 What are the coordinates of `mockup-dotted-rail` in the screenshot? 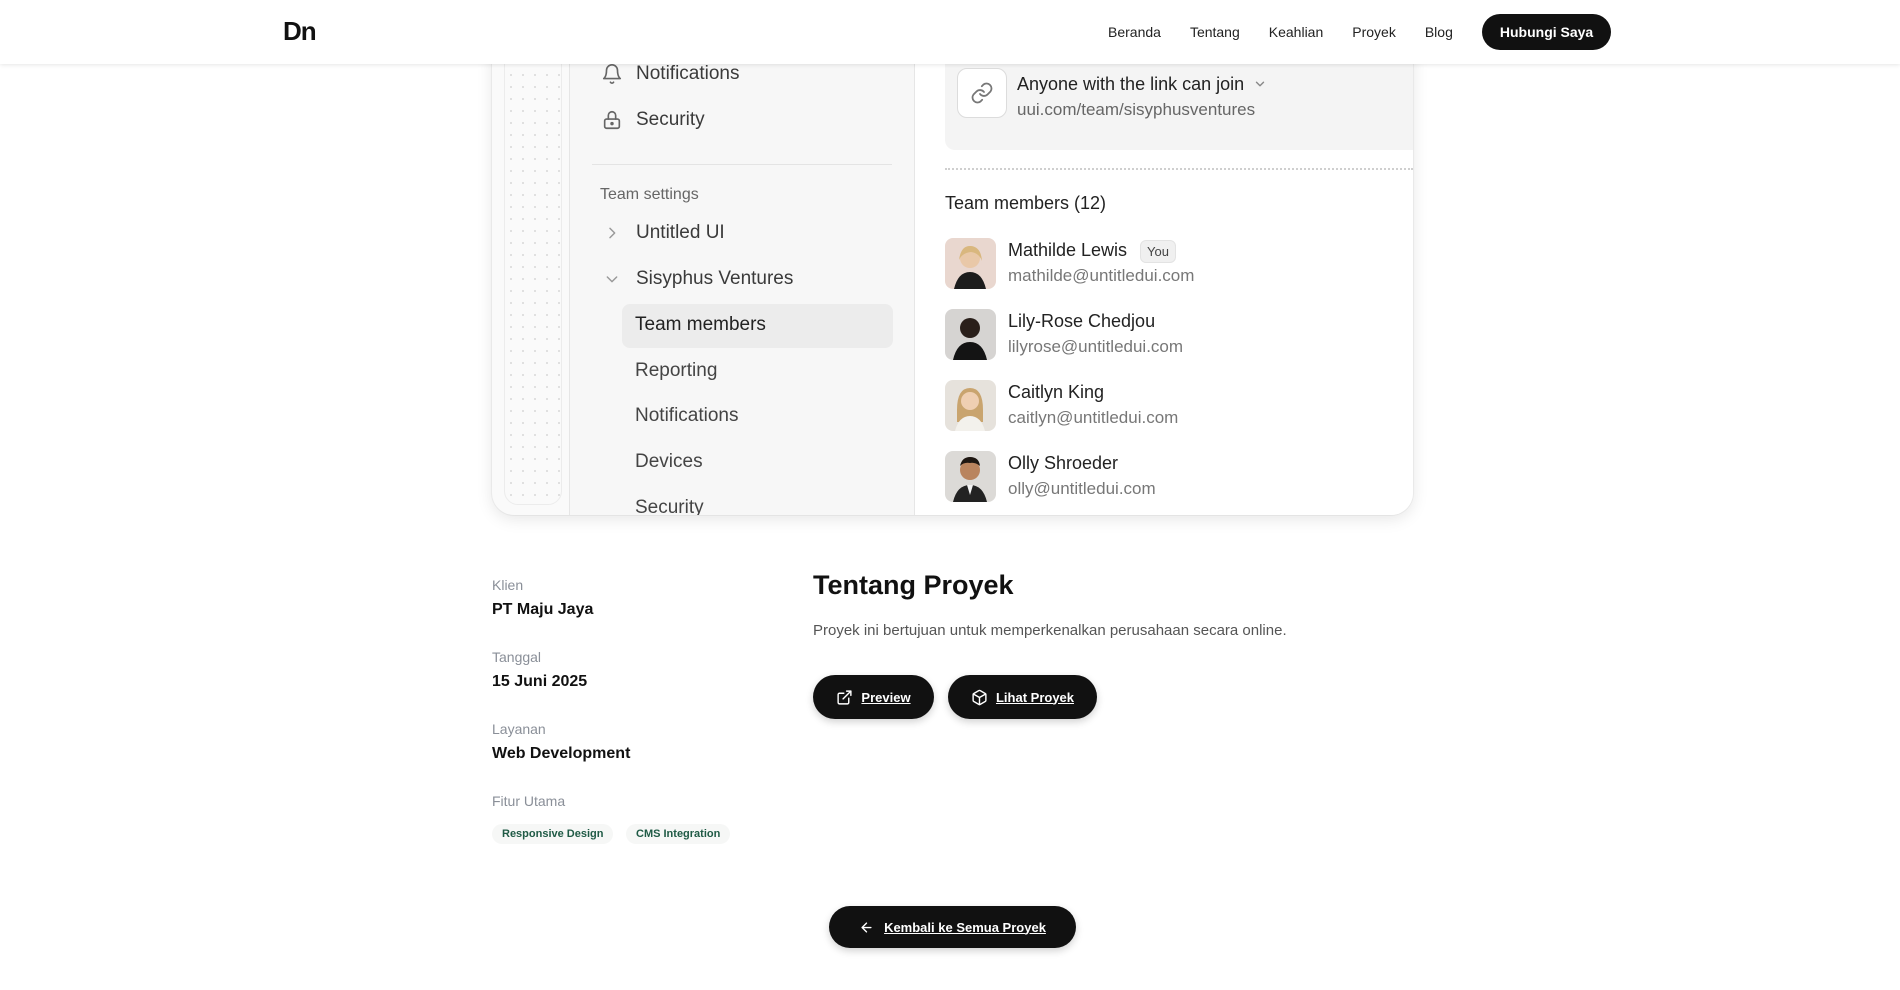 It's located at (533, 252).